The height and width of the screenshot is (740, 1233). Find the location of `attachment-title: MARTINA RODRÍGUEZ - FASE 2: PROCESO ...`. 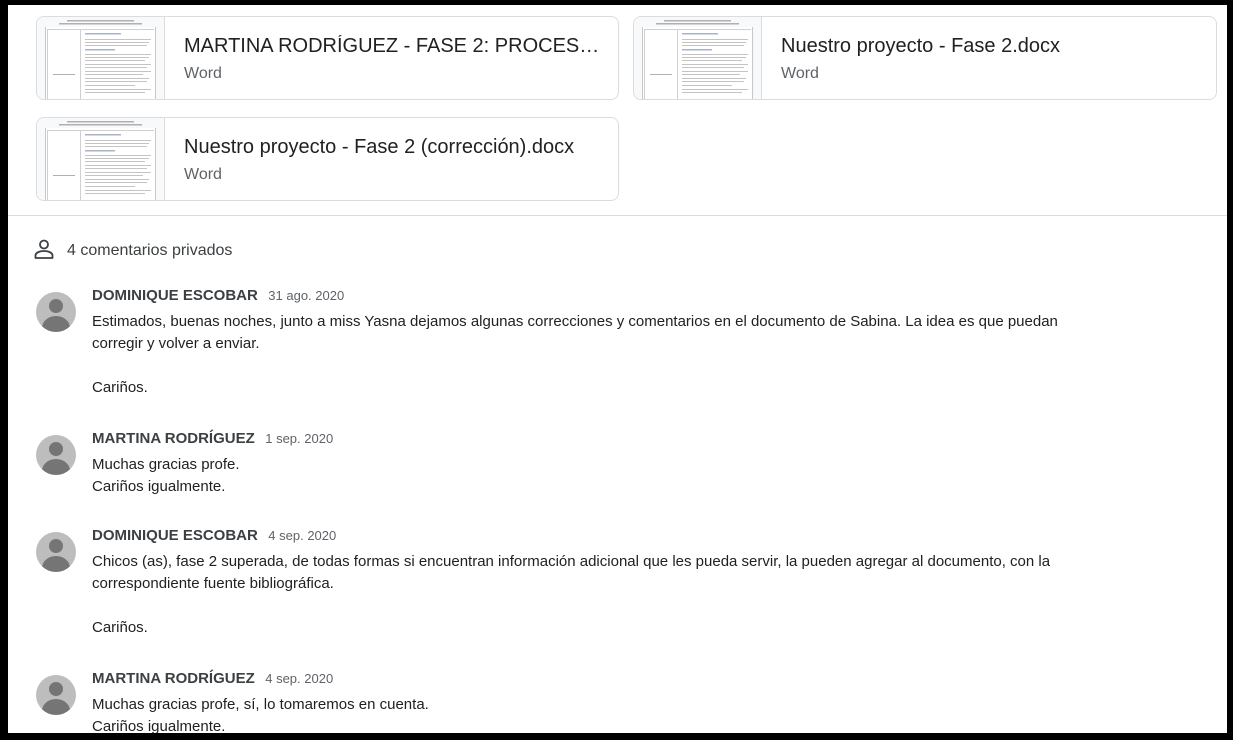

attachment-title: MARTINA RODRÍGUEZ - FASE 2: PROCESO ... is located at coordinates (393, 46).